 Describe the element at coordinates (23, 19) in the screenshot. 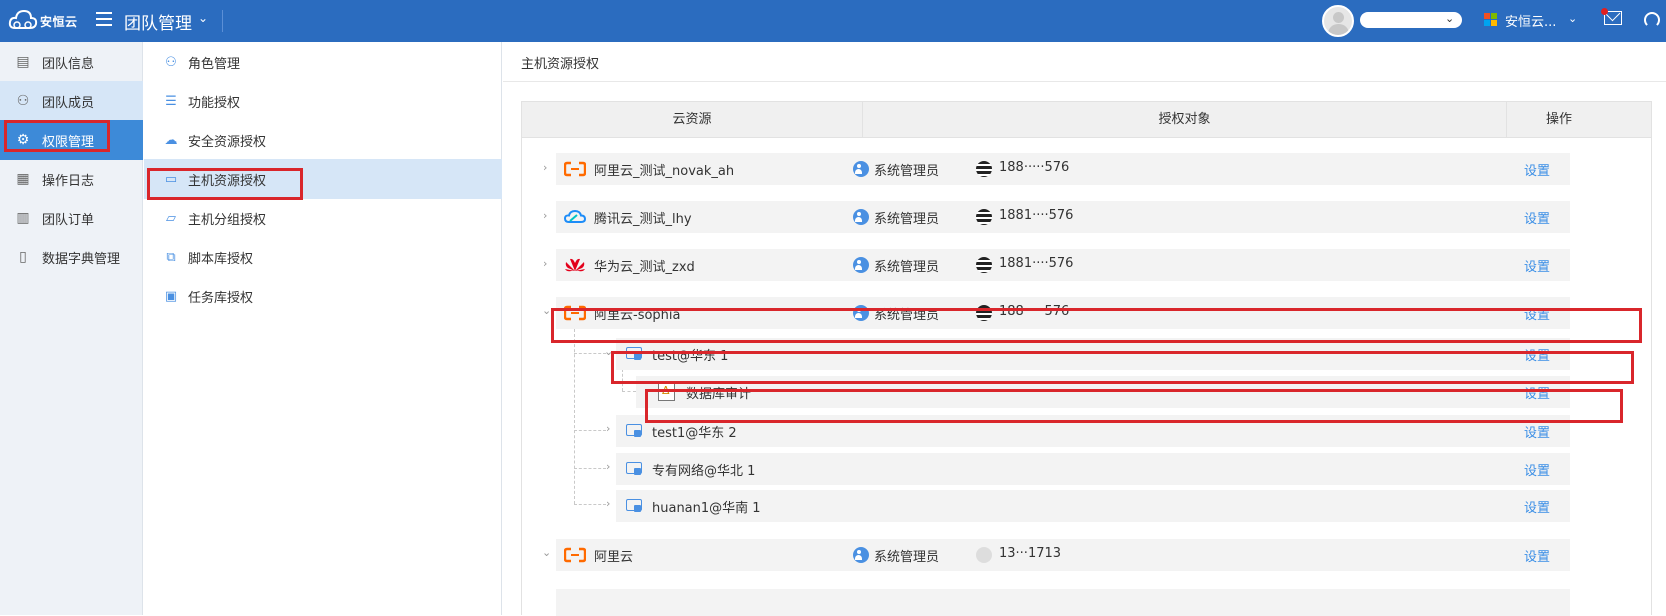

I see `cloud-logo-icon` at that location.